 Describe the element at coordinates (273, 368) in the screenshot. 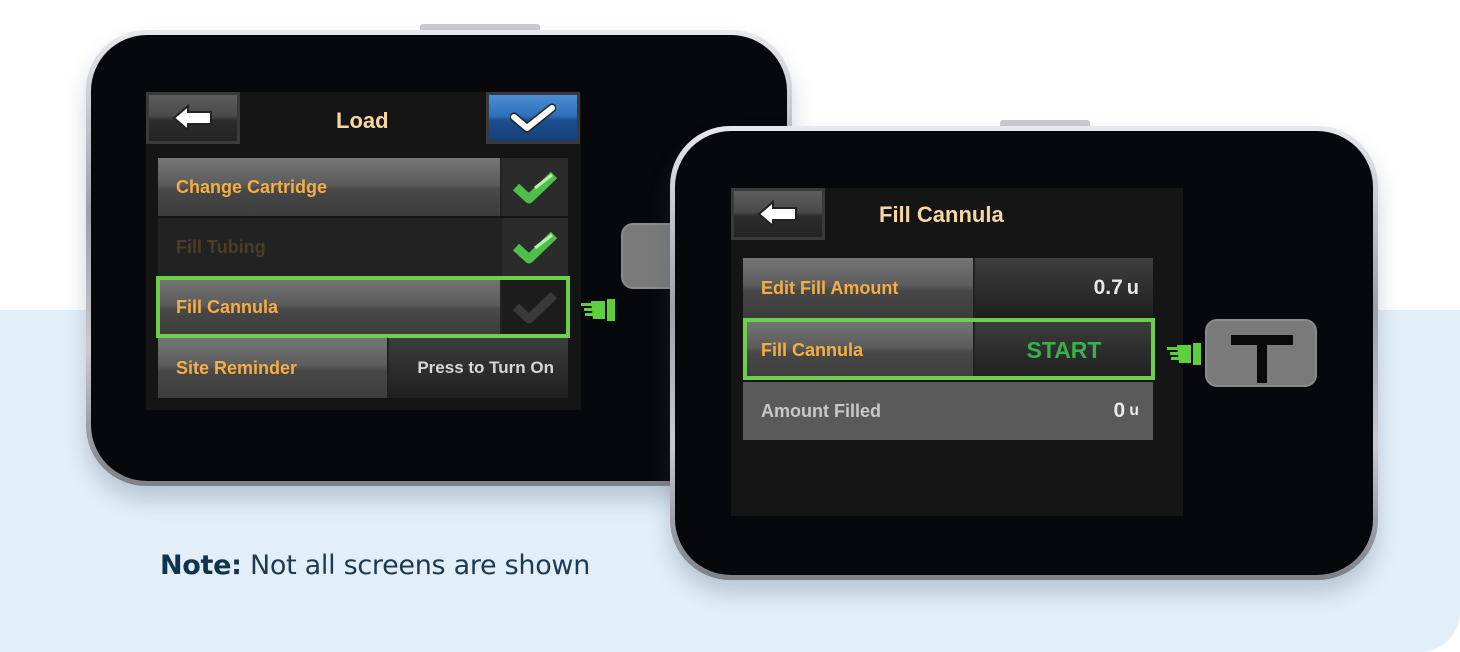

I see `row-label: Site Reminder` at that location.